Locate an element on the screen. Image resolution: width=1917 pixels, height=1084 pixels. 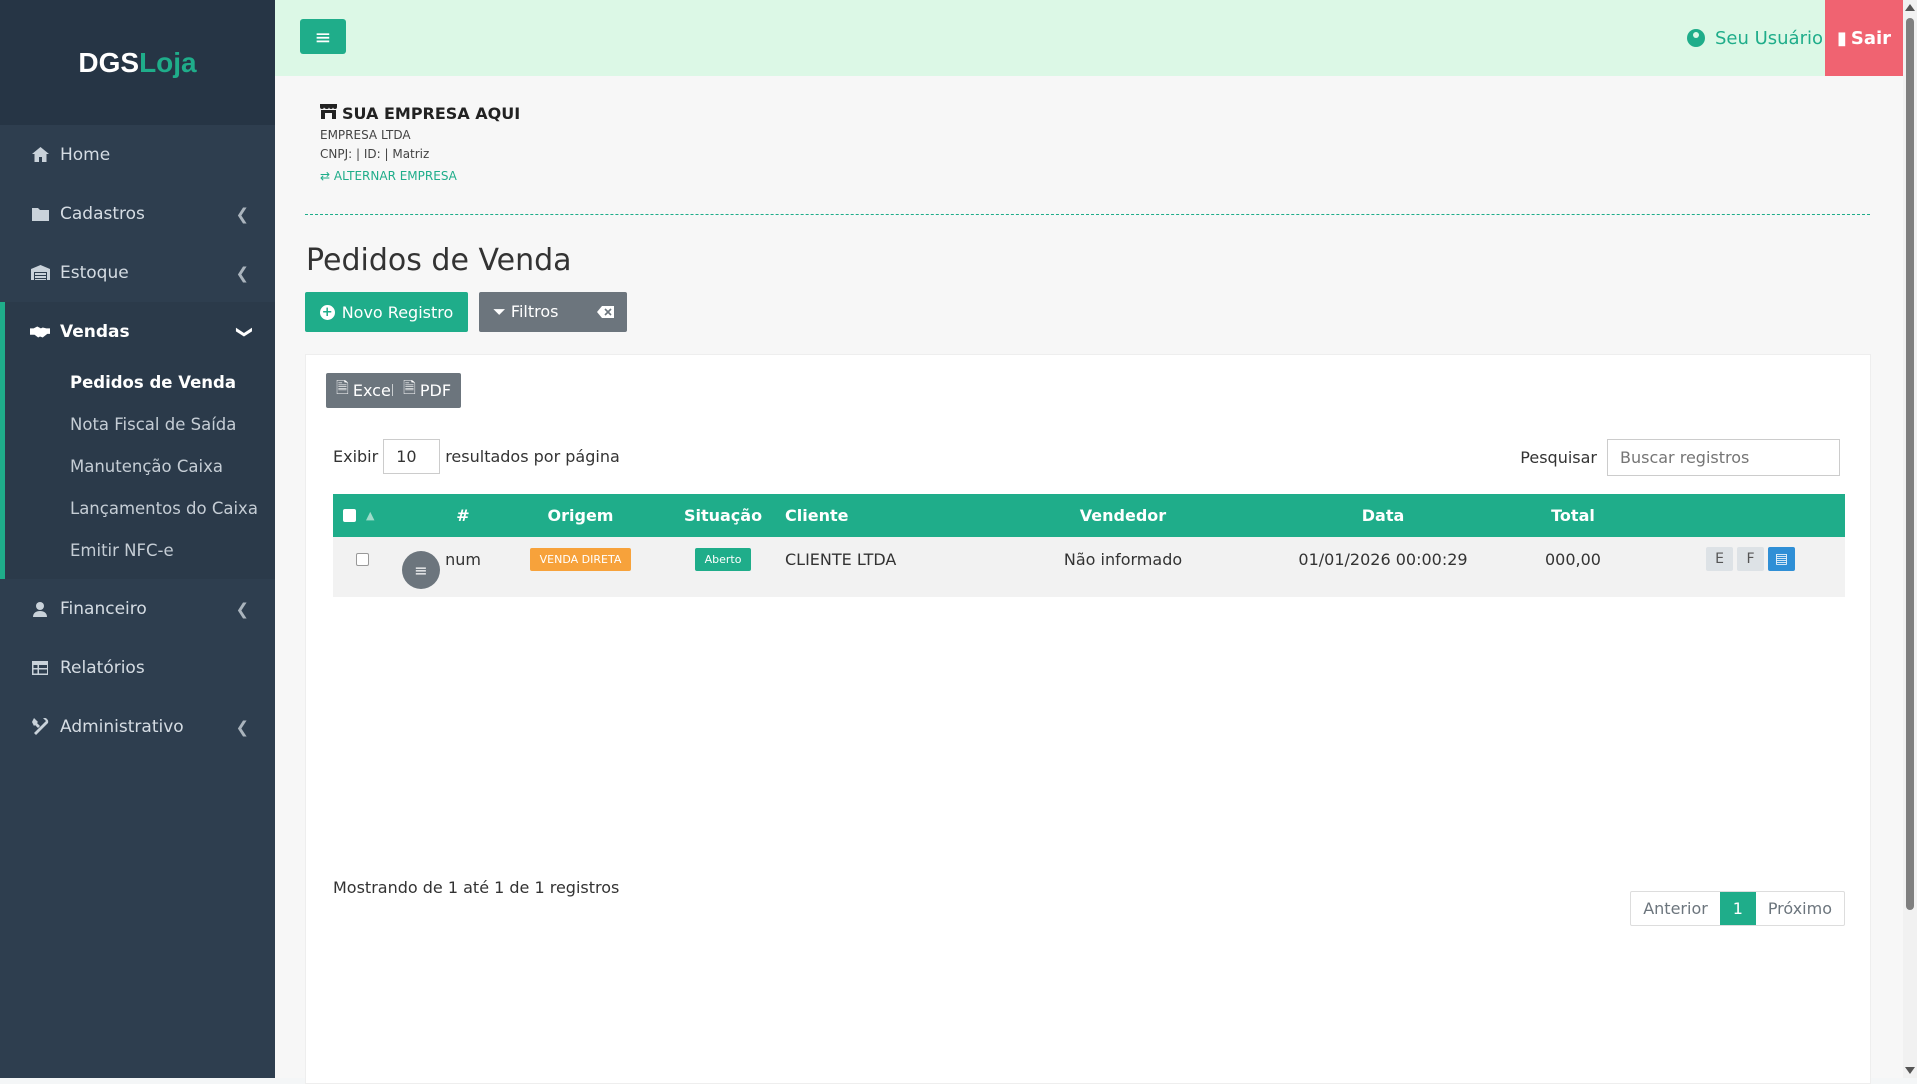
folder-icon is located at coordinates (40, 214).